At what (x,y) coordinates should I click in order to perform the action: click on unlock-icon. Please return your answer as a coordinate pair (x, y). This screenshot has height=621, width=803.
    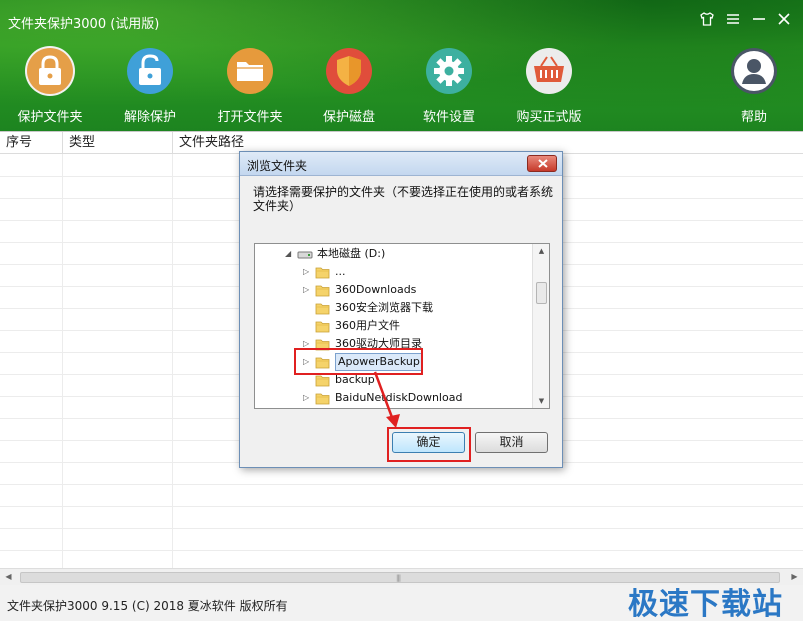
    Looking at the image, I should click on (150, 71).